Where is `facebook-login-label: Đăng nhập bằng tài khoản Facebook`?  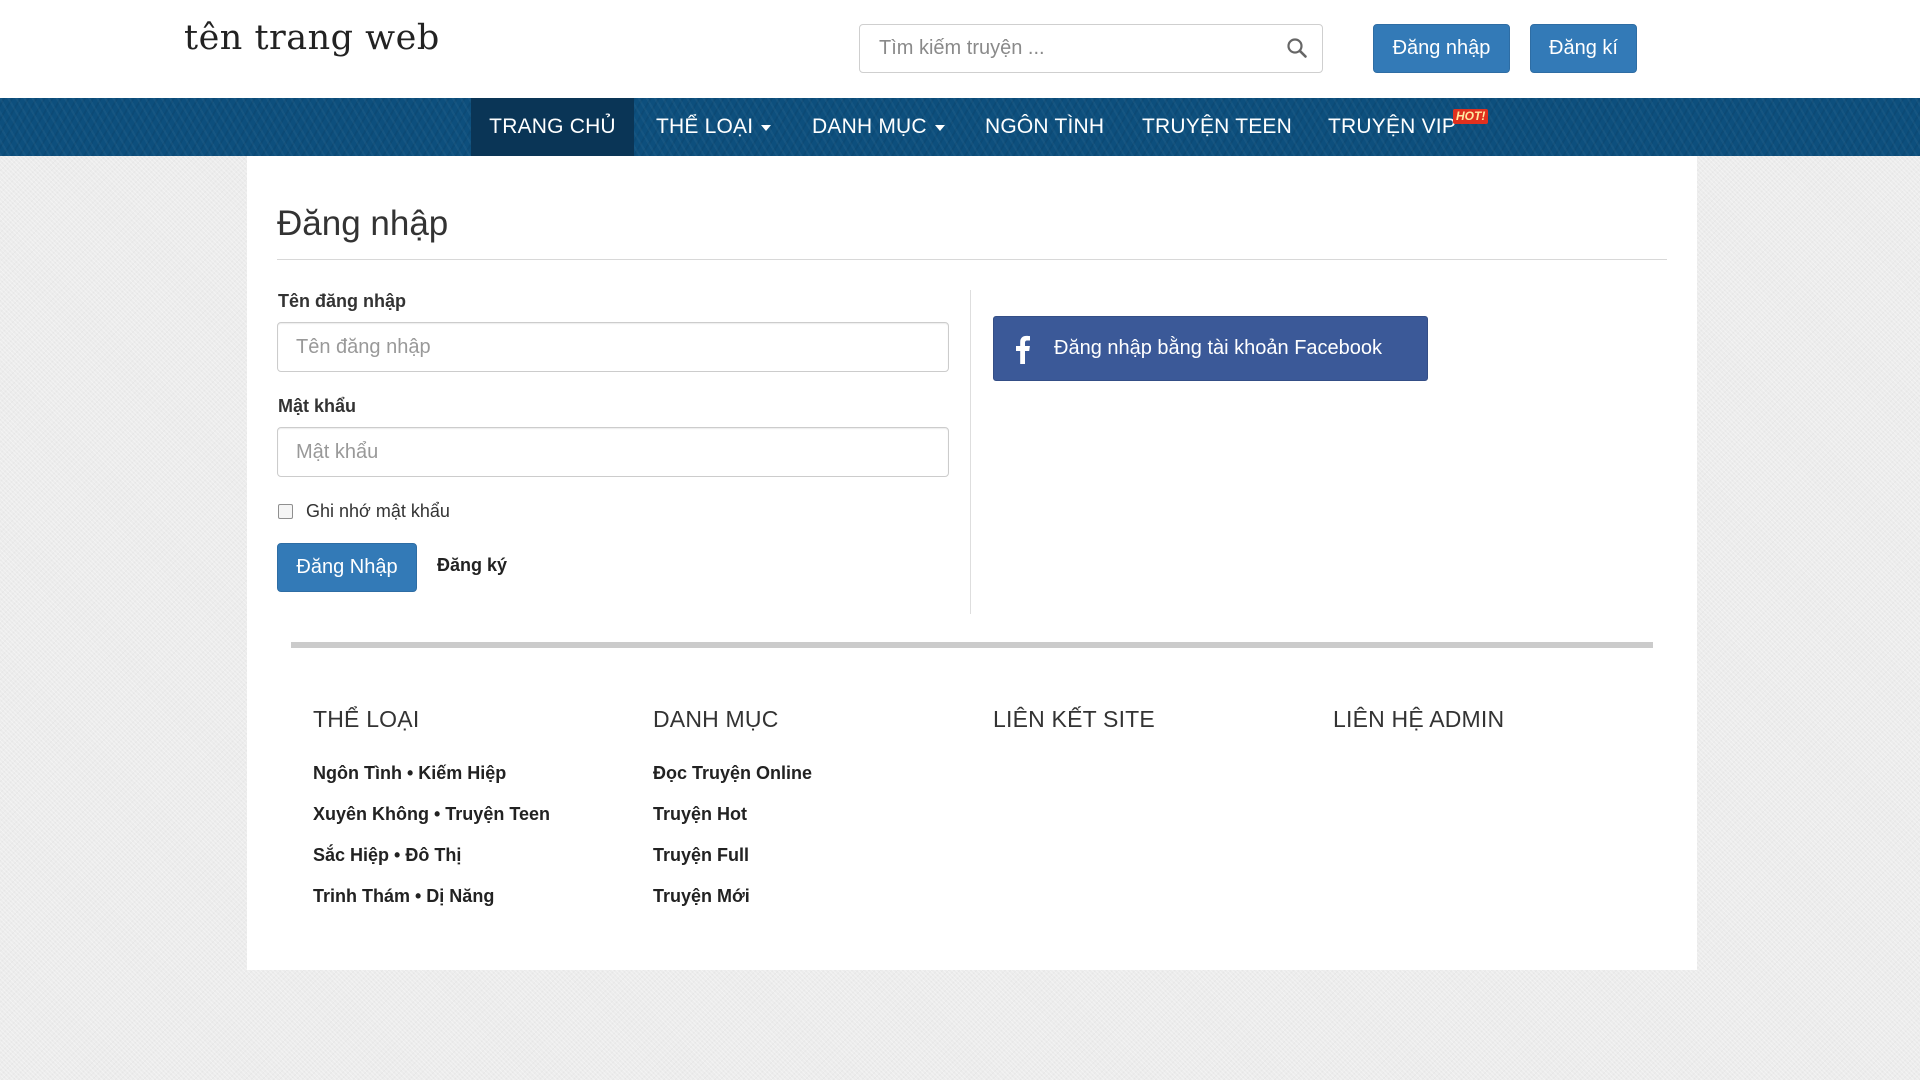
facebook-login-label: Đăng nhập bằng tài khoản Facebook is located at coordinates (1218, 348).